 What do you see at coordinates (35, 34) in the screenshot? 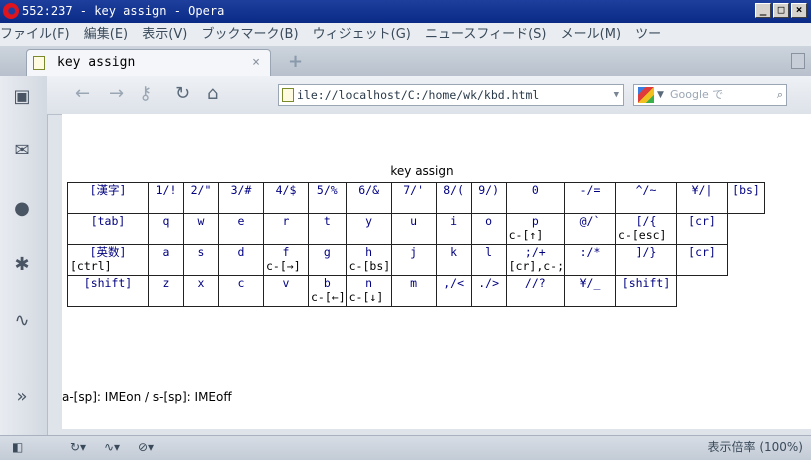
I see `menu-file: ファイル(F)` at bounding box center [35, 34].